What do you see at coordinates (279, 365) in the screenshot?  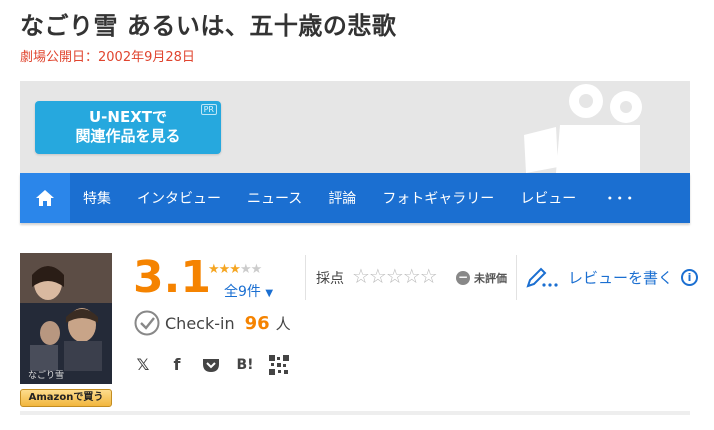 I see `qr-icon` at bounding box center [279, 365].